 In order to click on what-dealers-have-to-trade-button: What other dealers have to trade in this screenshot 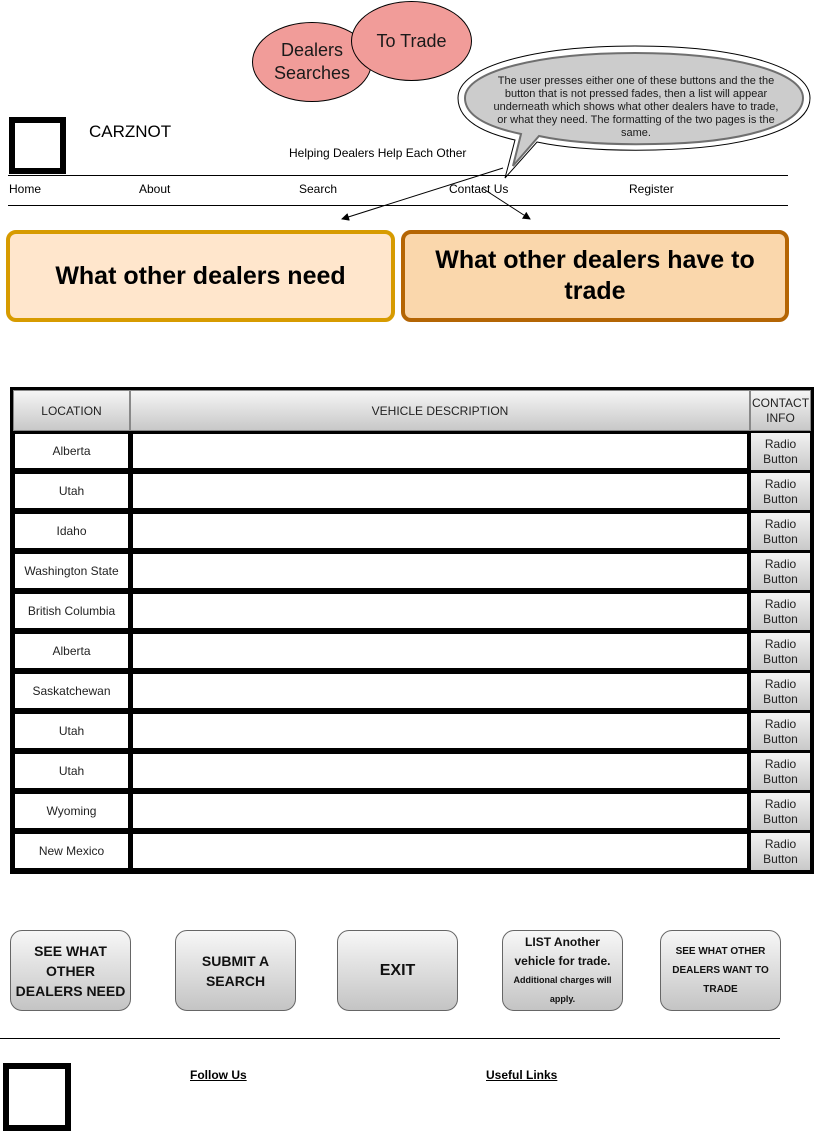, I will do `click(595, 276)`.